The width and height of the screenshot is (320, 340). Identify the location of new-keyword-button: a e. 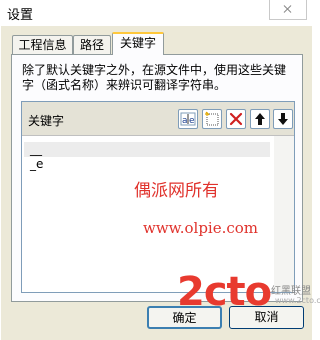
(188, 119).